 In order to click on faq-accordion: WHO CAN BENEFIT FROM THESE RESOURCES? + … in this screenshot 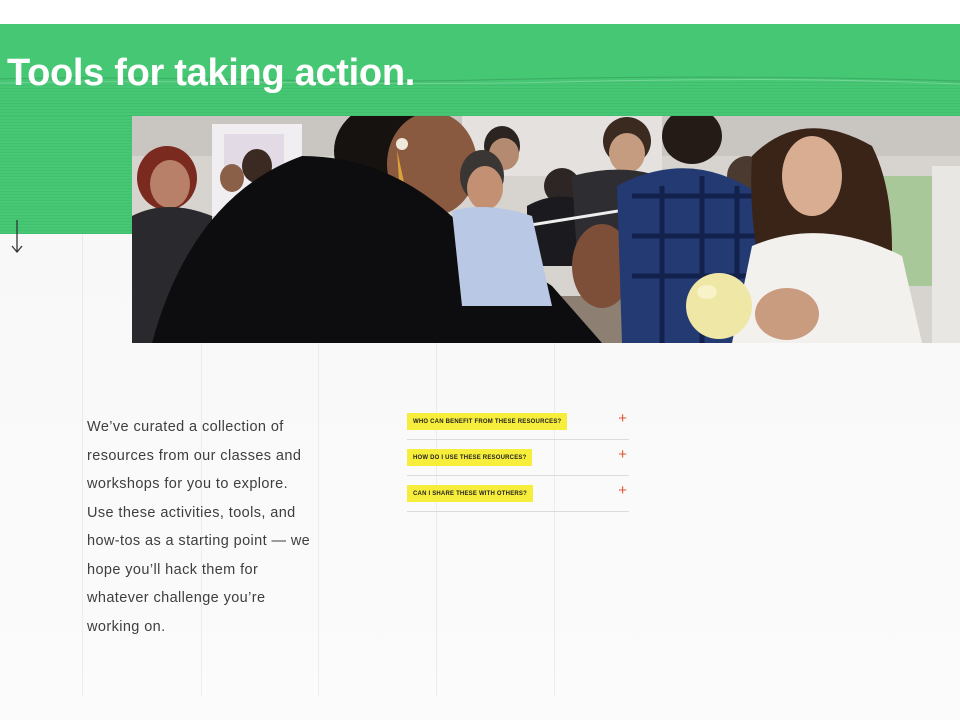, I will do `click(518, 458)`.